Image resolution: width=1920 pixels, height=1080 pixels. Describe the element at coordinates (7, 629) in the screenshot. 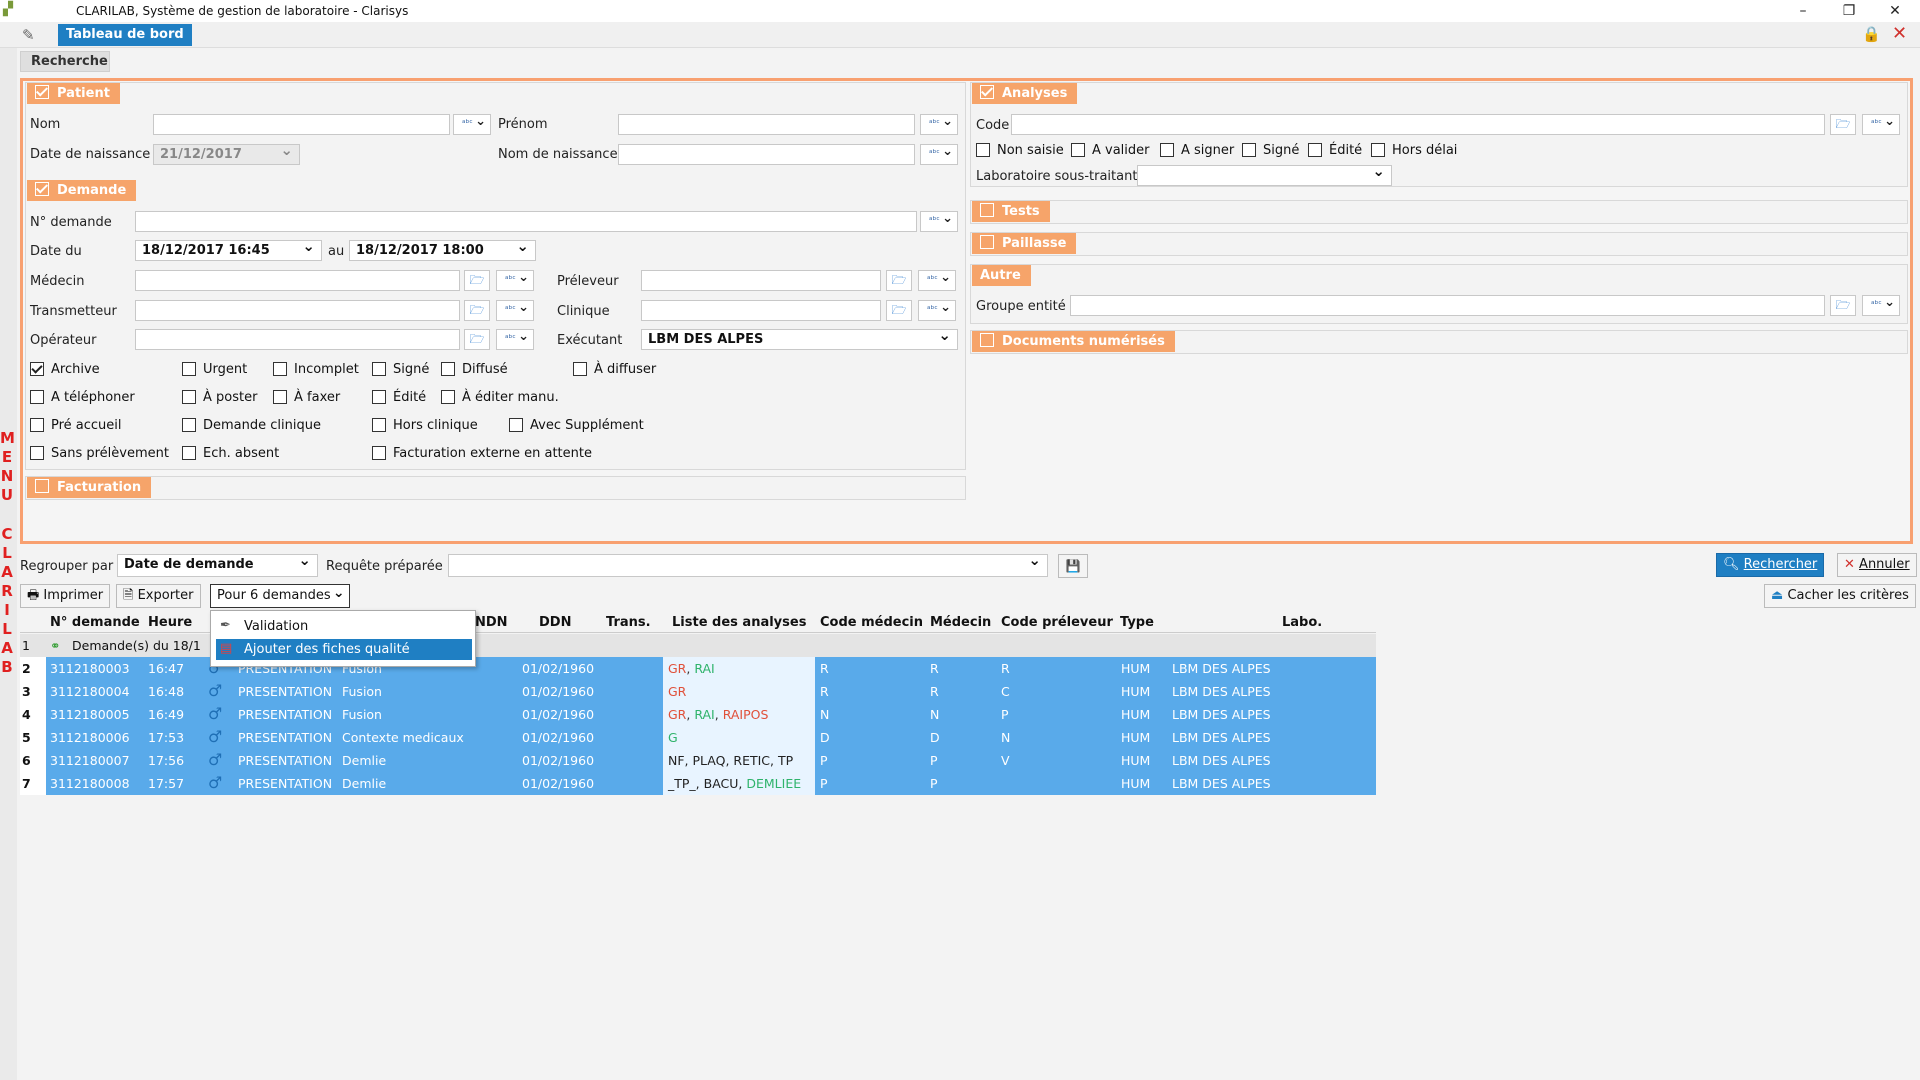

I see `side-menu-letter: L` at that location.